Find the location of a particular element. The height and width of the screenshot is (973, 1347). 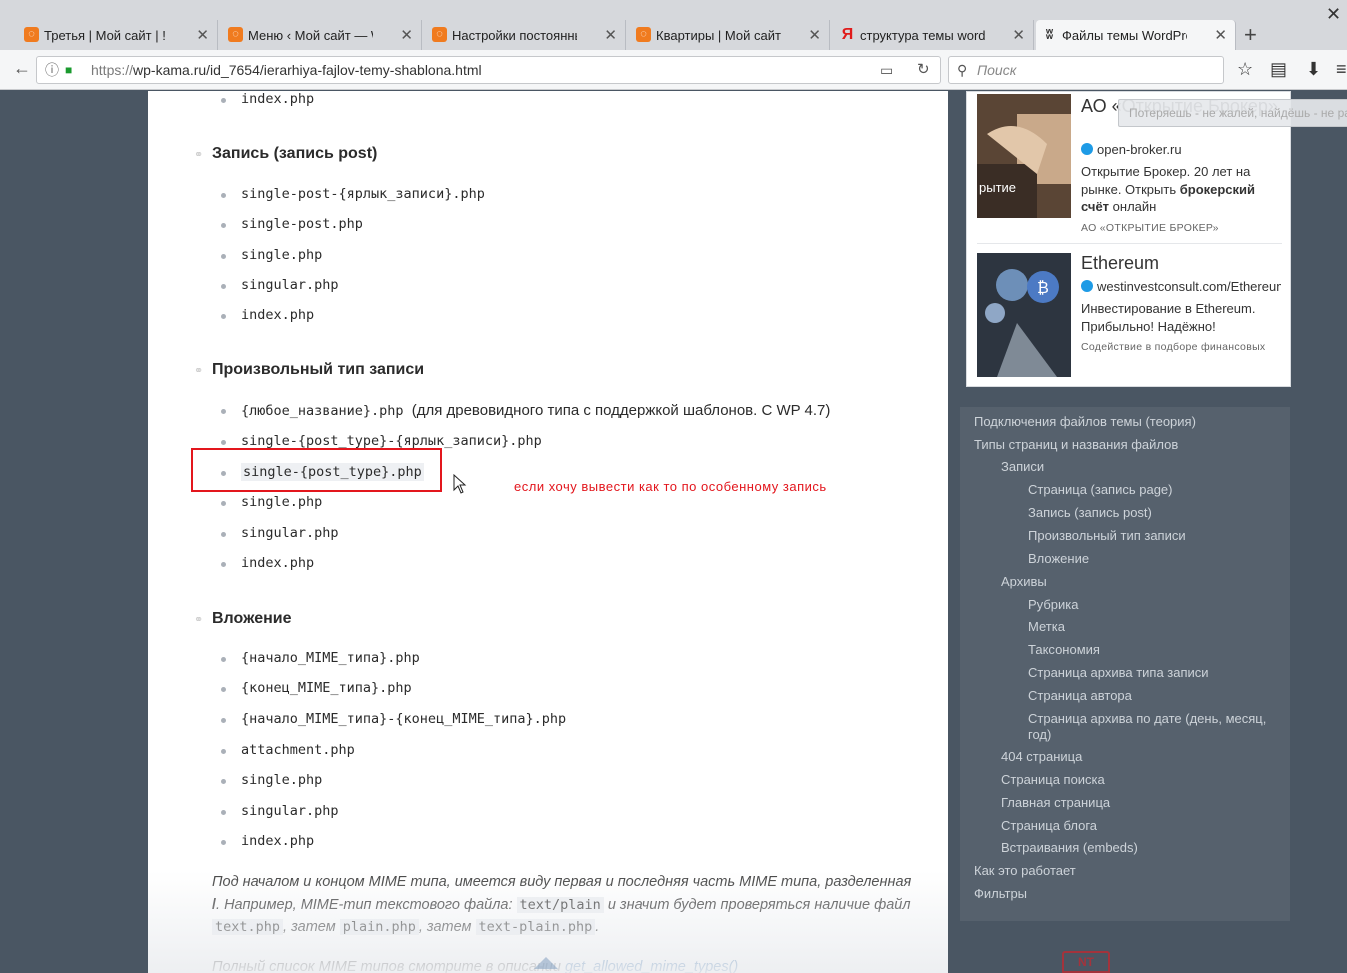

browser-tab: ◌ Третья | Мой сайт | ! ✕ is located at coordinates (118, 35).